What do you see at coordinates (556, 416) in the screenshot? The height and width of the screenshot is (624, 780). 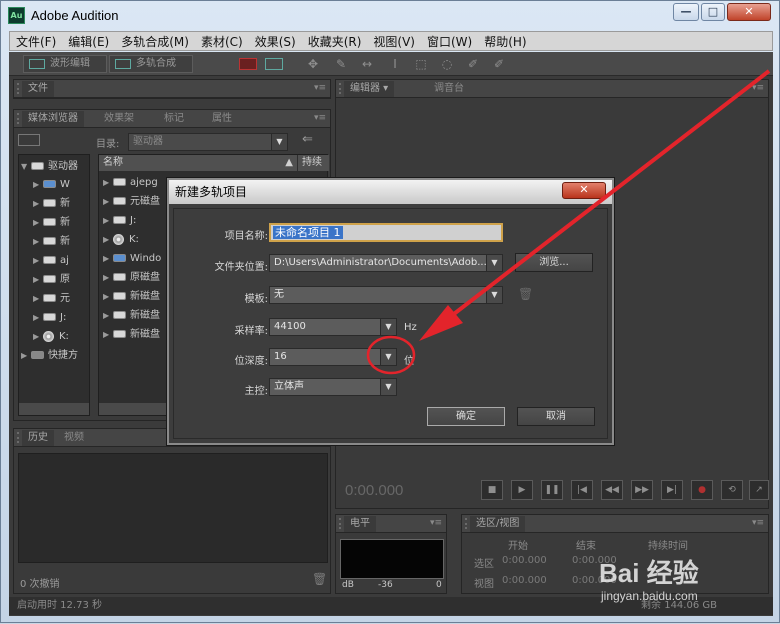 I see `cancel-button: 取消` at bounding box center [556, 416].